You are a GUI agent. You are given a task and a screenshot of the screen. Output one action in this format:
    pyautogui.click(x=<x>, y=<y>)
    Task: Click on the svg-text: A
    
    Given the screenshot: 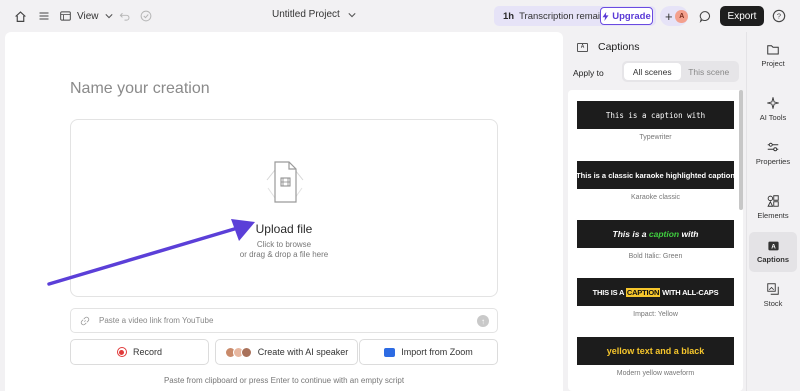 What is the action you would take?
    pyautogui.click(x=773, y=246)
    